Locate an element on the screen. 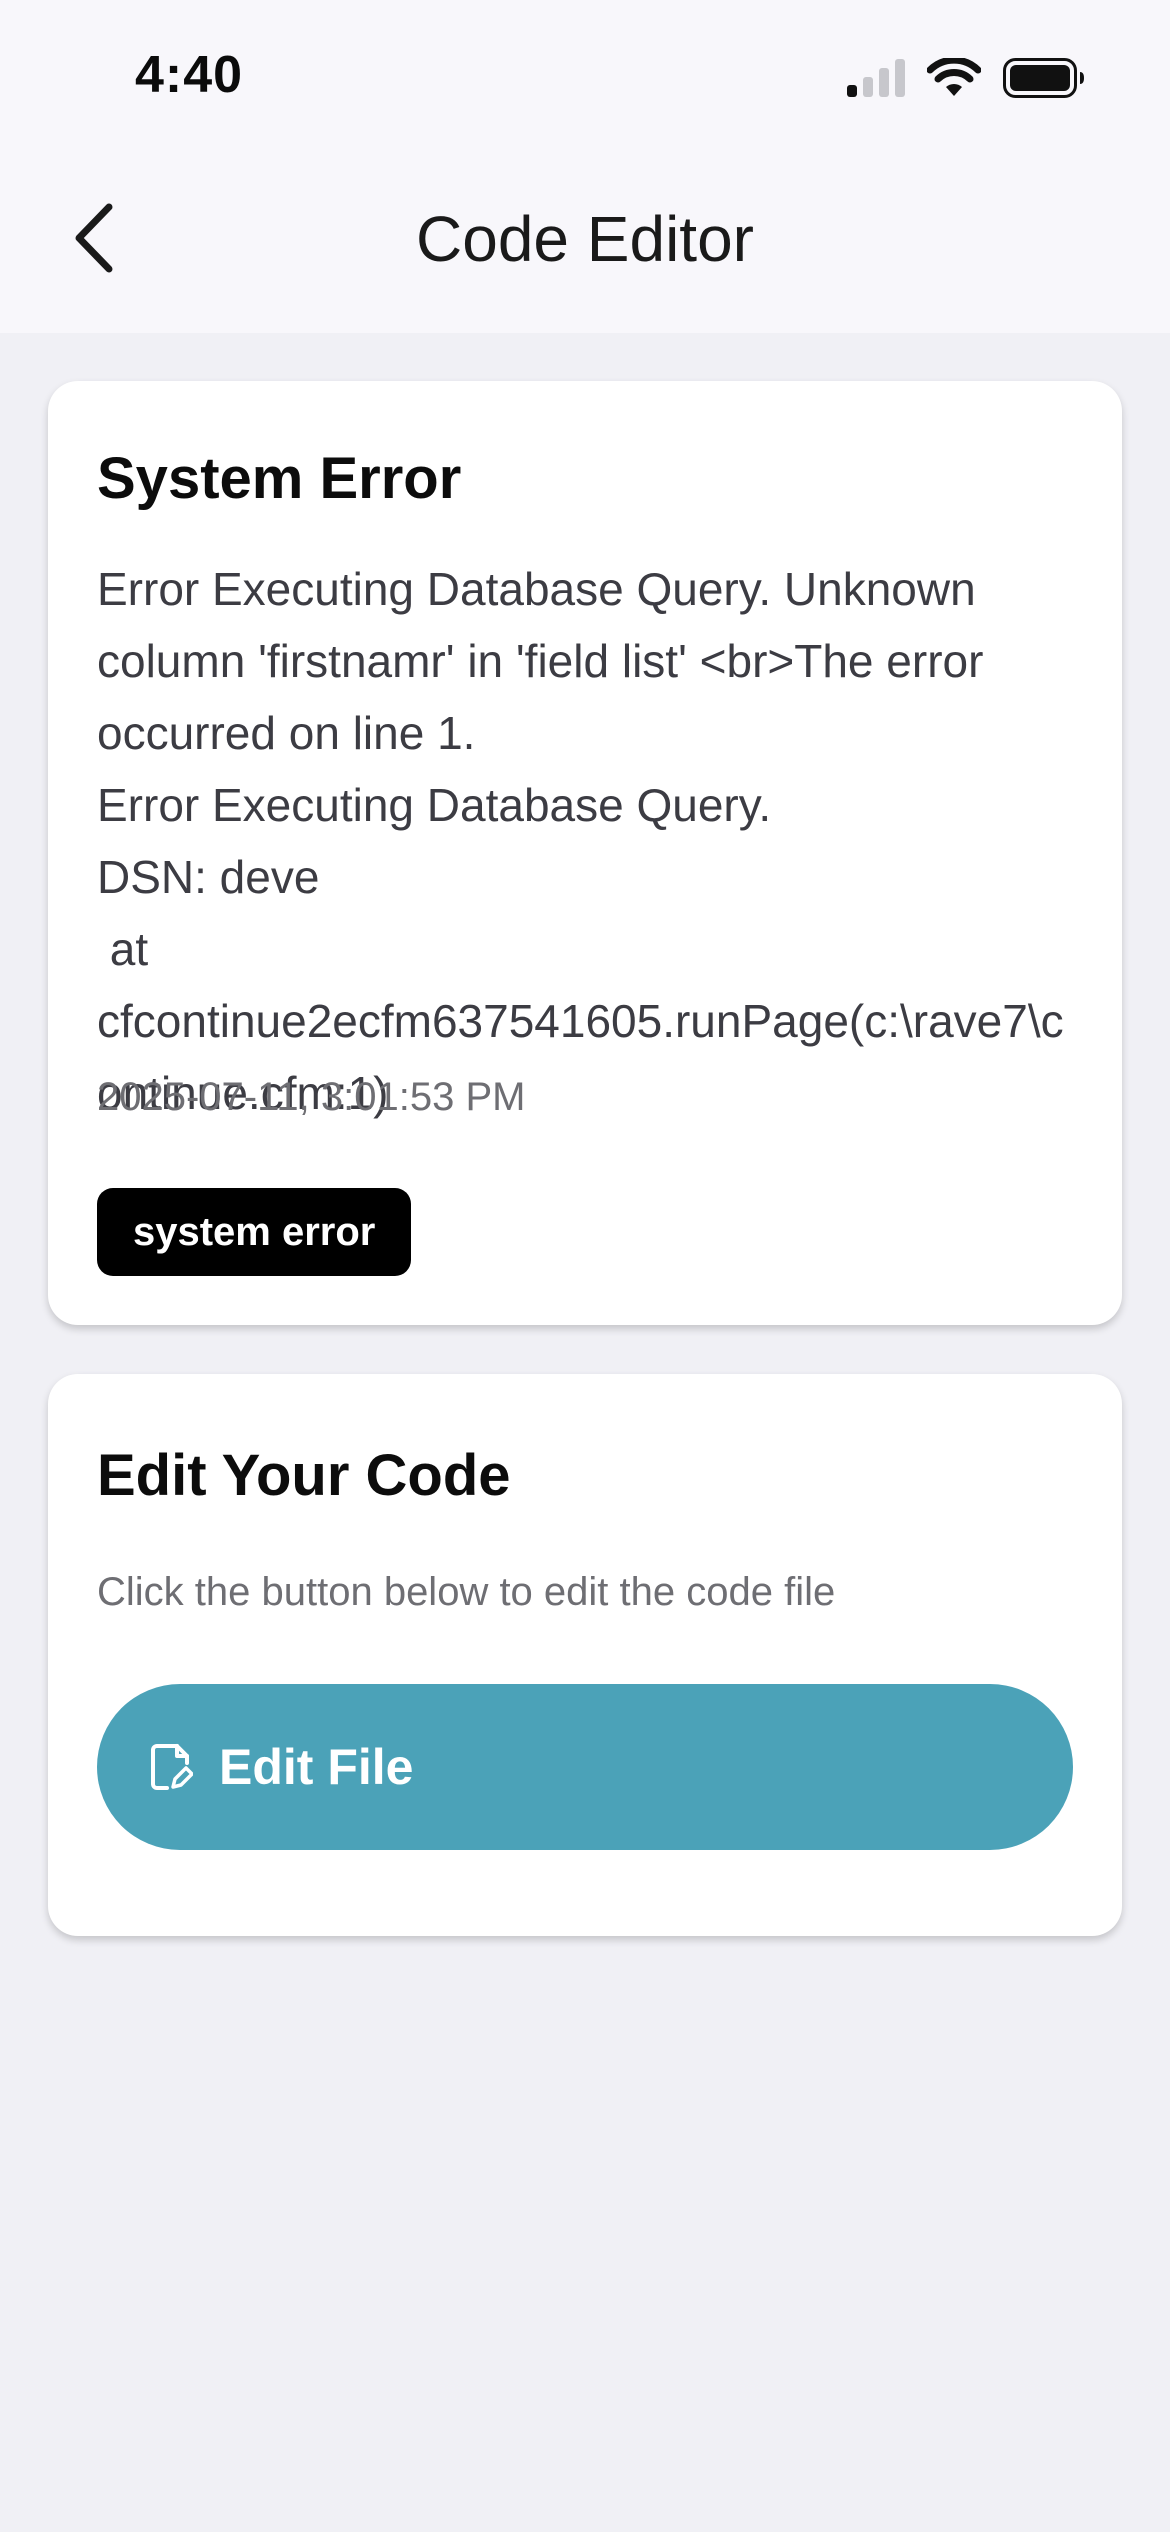 Image resolution: width=1170 pixels, height=2532 pixels. navigation-bar: Code Editor is located at coordinates (585, 241).